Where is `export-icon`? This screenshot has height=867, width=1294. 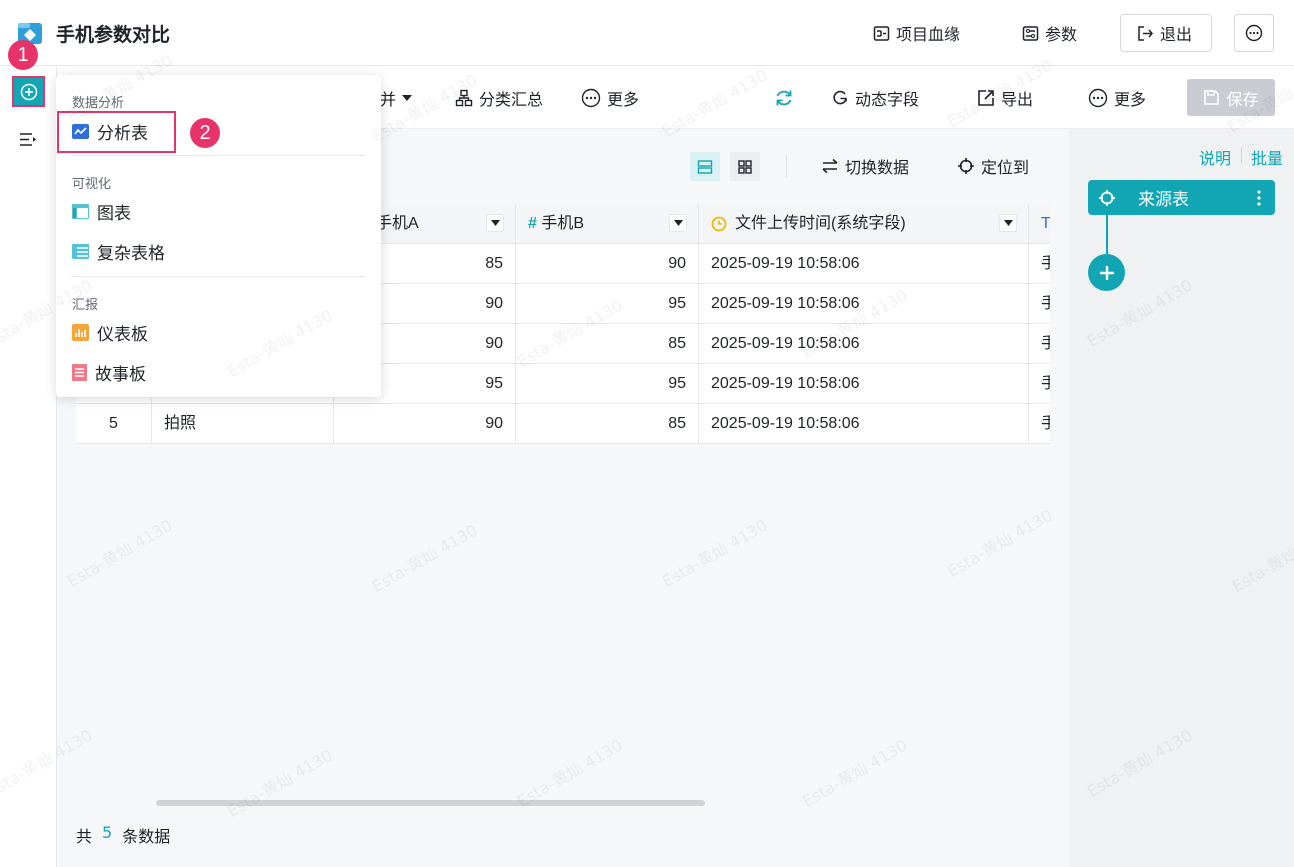 export-icon is located at coordinates (986, 98).